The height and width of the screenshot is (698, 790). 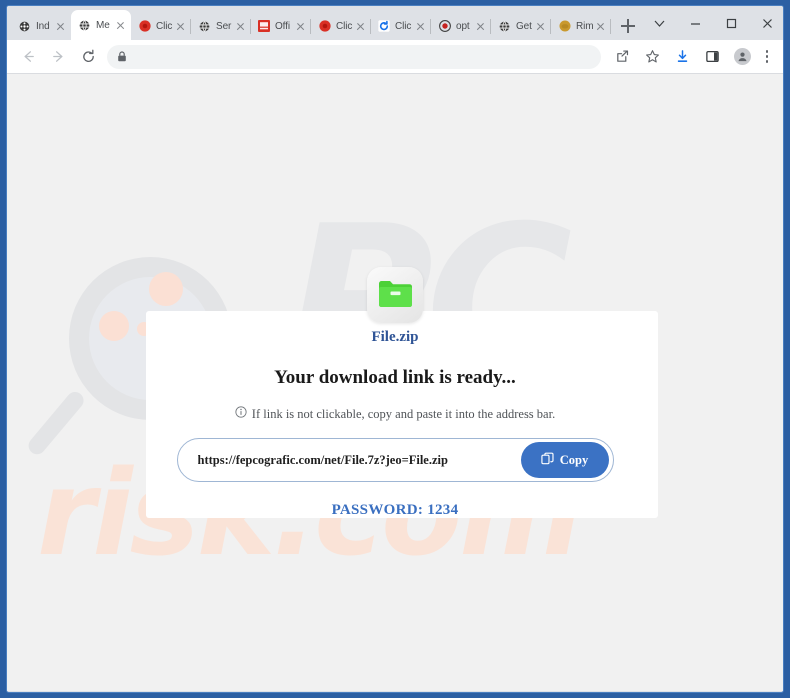 I want to click on downloads-icon, so click(x=682, y=57).